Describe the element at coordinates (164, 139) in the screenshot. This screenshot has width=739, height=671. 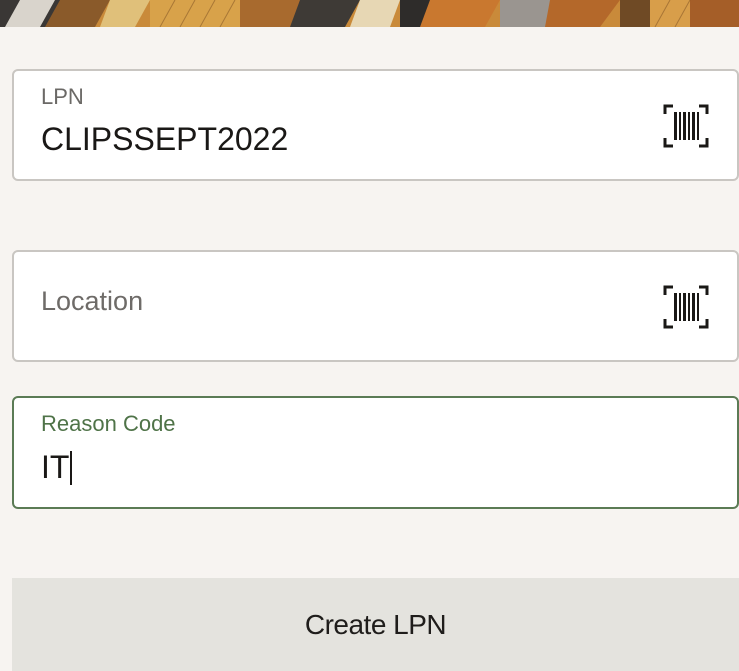
I see `lpn-input: CLIPSSEPT2022` at that location.